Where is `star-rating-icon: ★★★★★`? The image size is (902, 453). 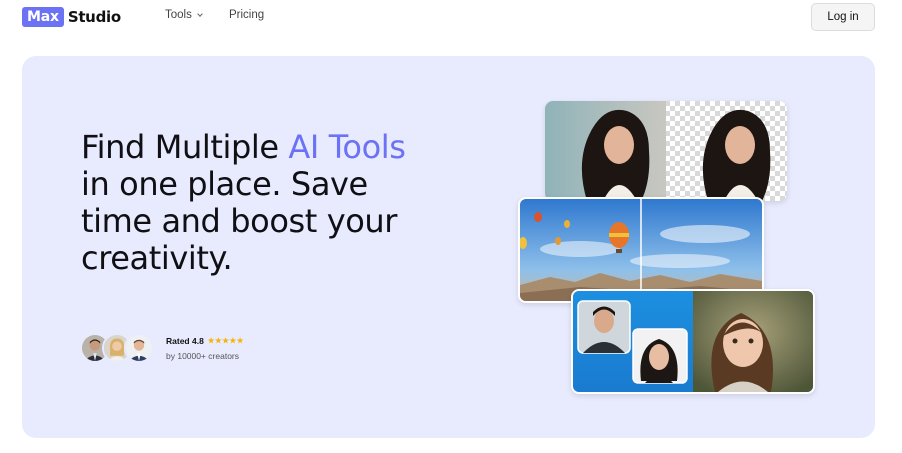 star-rating-icon: ★★★★★ is located at coordinates (225, 340).